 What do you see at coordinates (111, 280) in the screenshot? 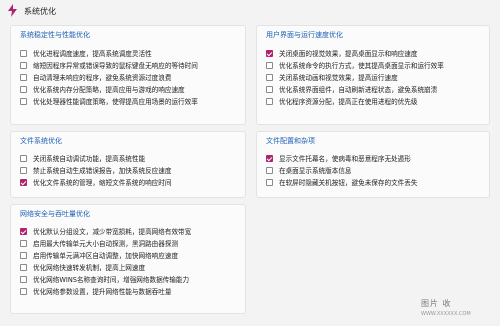
I see `option-label: 优化网络WINS名称查询时间，增强网络数据传输能力` at bounding box center [111, 280].